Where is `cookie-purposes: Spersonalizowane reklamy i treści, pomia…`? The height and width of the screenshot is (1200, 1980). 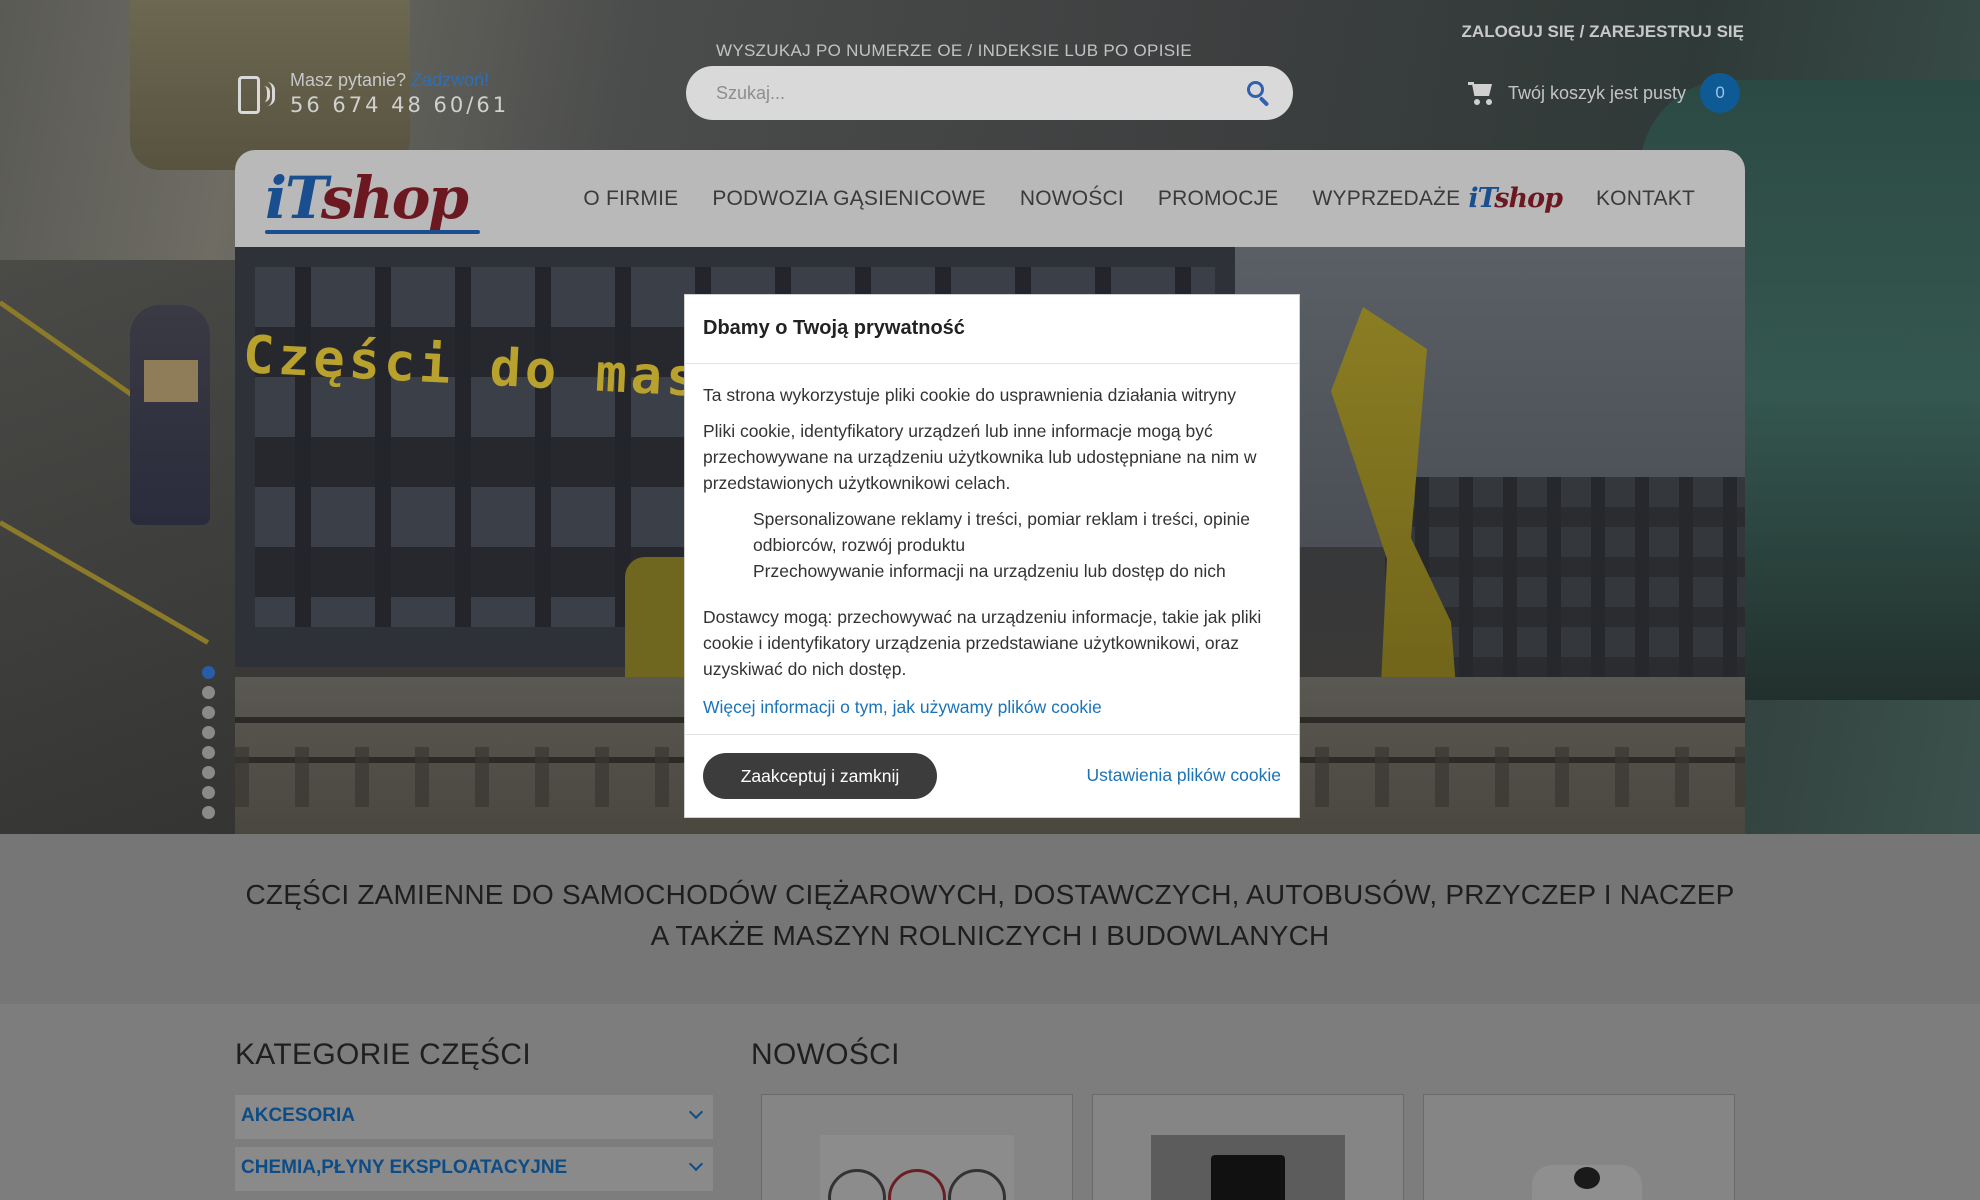
cookie-purposes: Spersonalizowane reklamy i treści, pomia… is located at coordinates (992, 545).